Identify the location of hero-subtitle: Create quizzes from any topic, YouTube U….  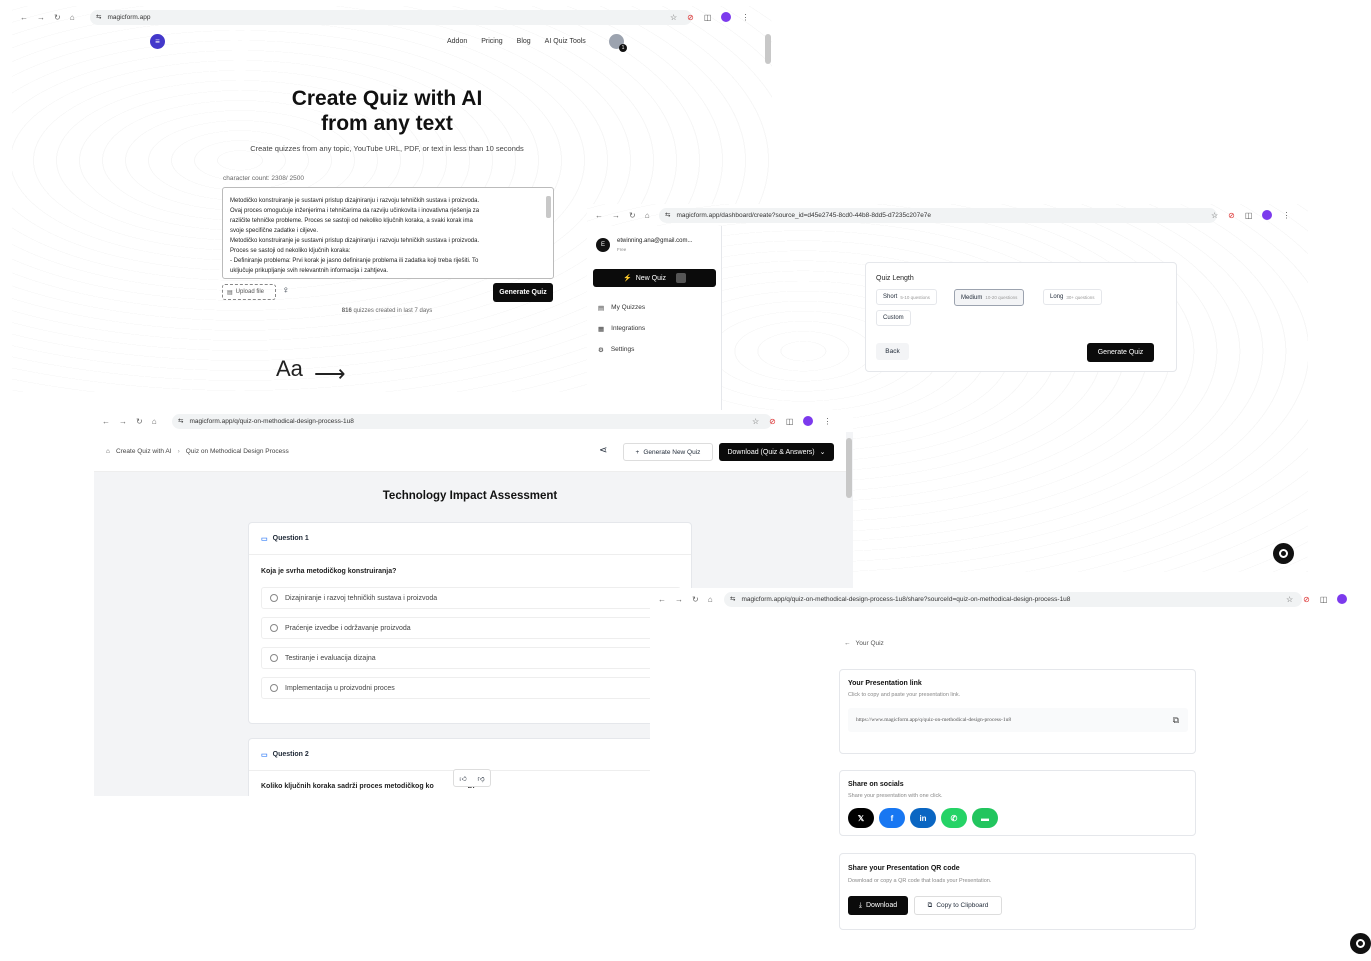
(387, 148).